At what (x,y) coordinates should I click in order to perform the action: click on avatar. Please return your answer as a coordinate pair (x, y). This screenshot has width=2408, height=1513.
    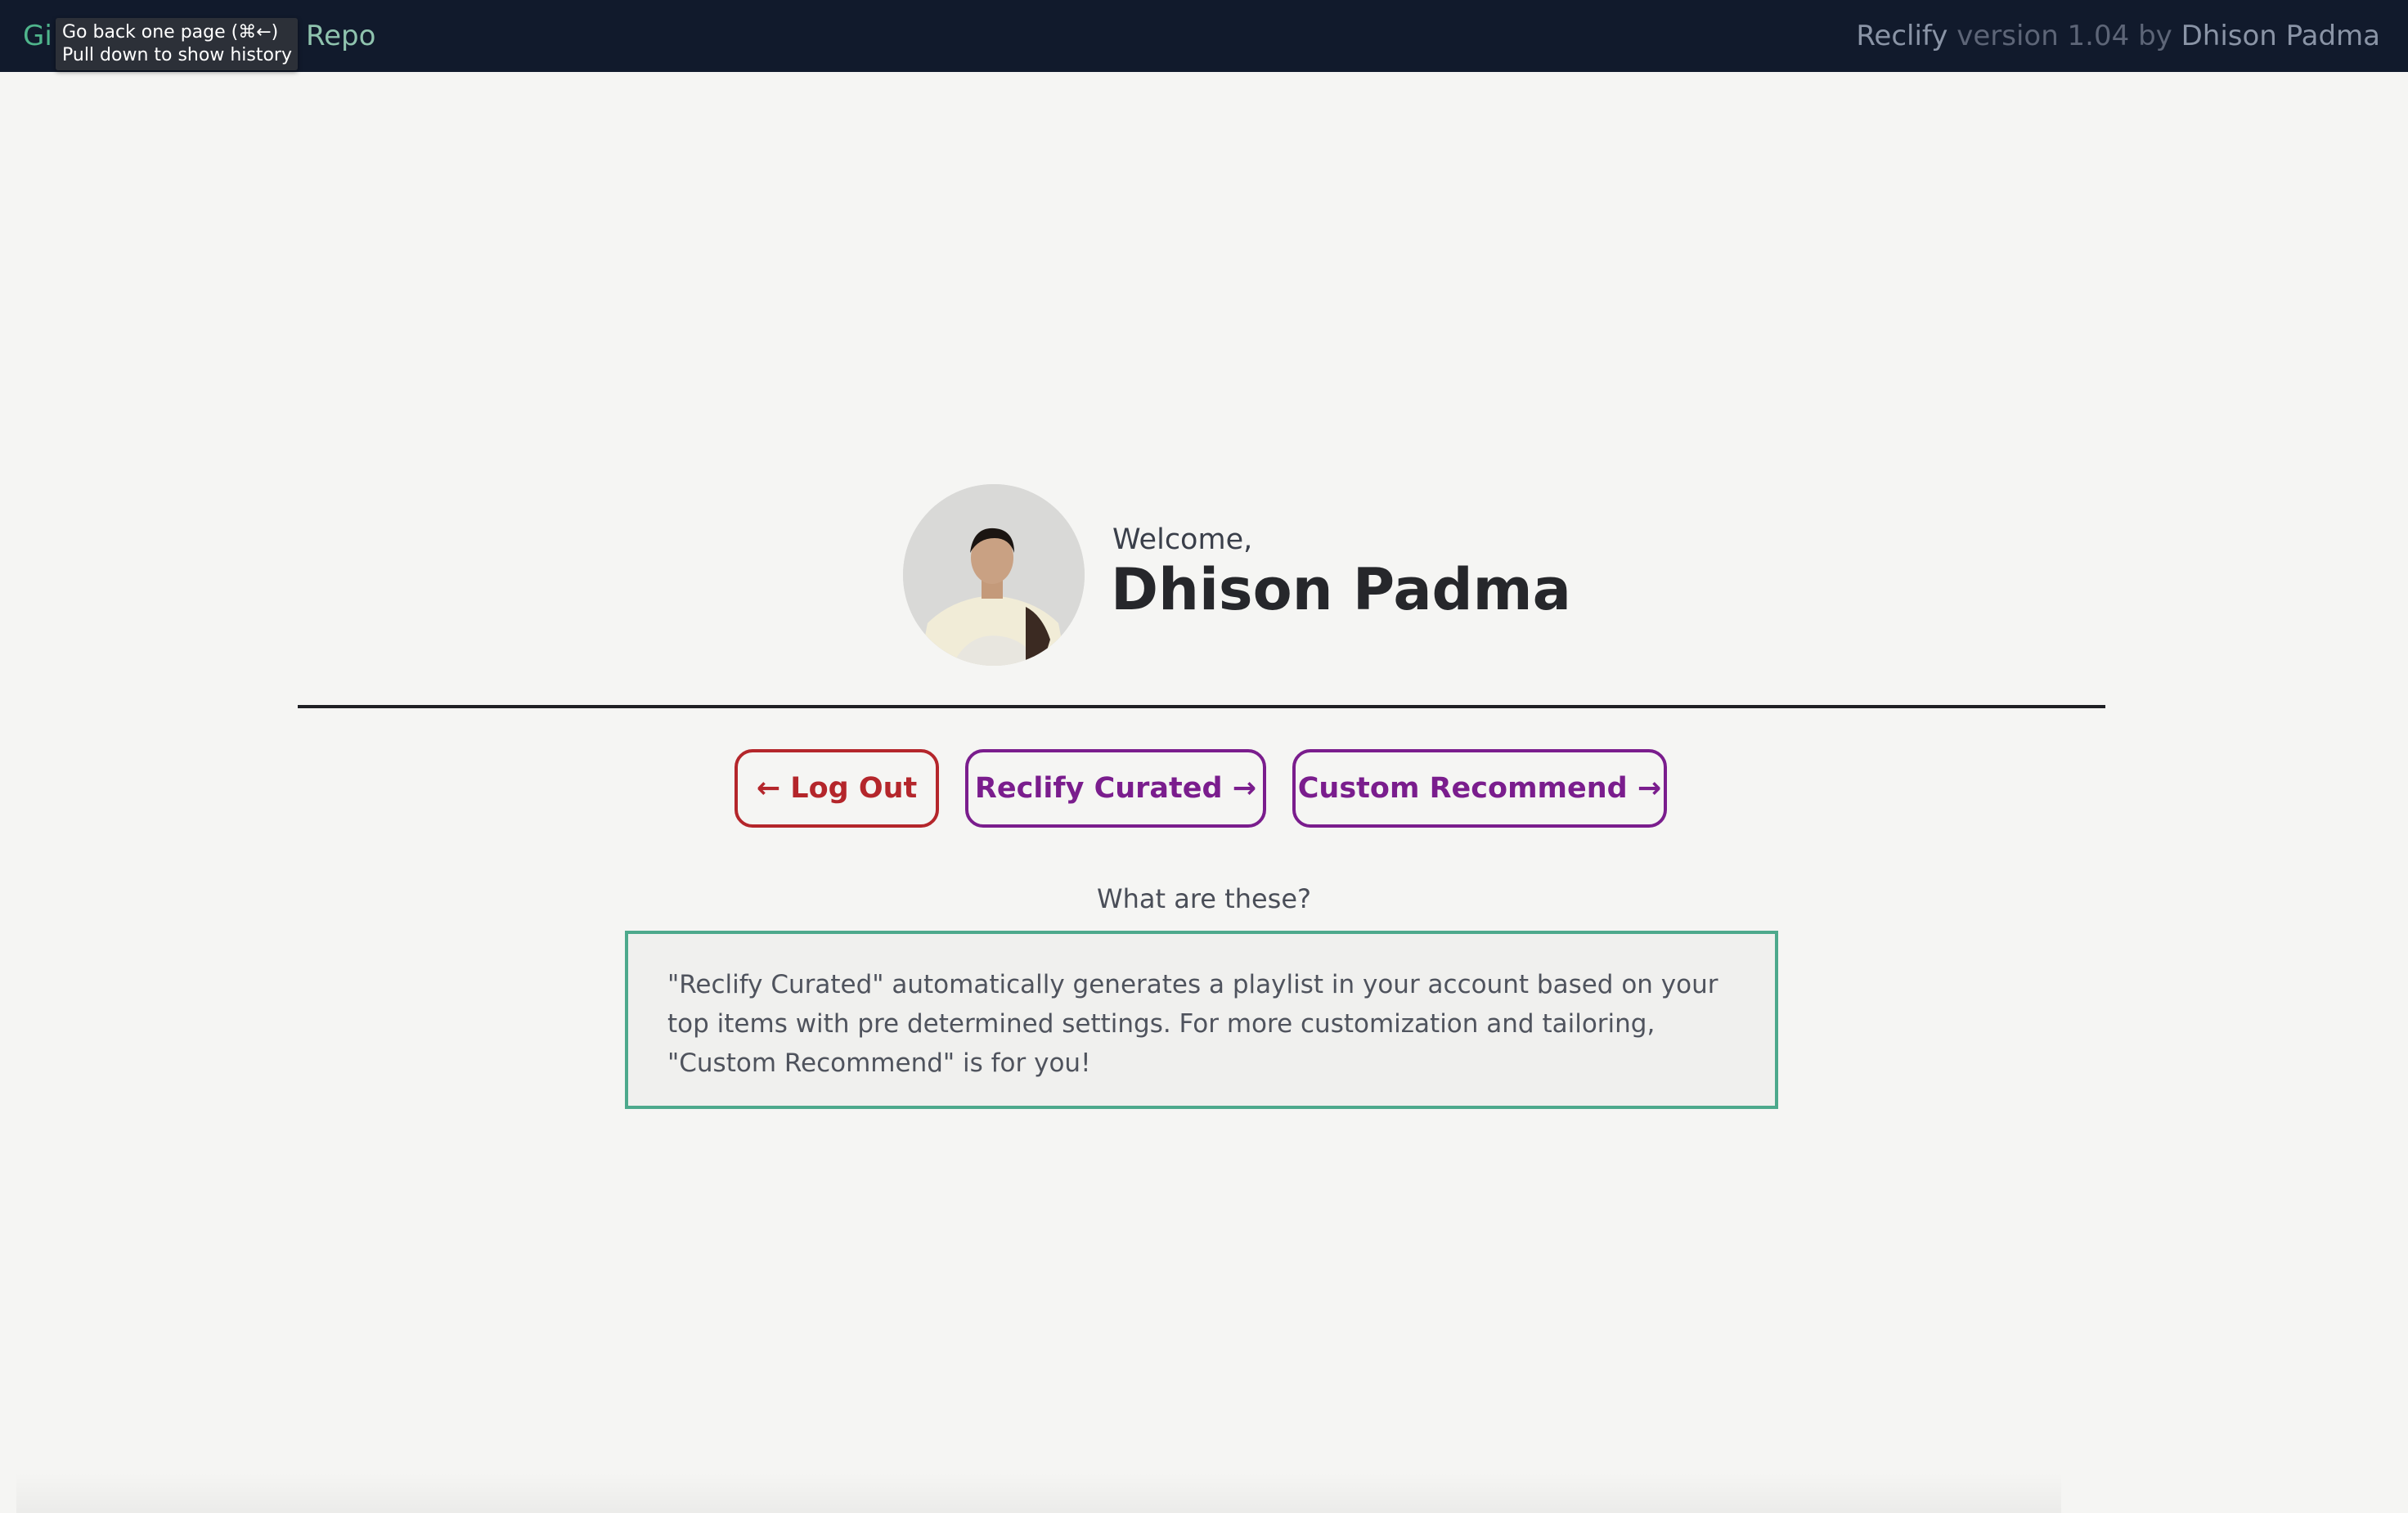
    Looking at the image, I should click on (994, 575).